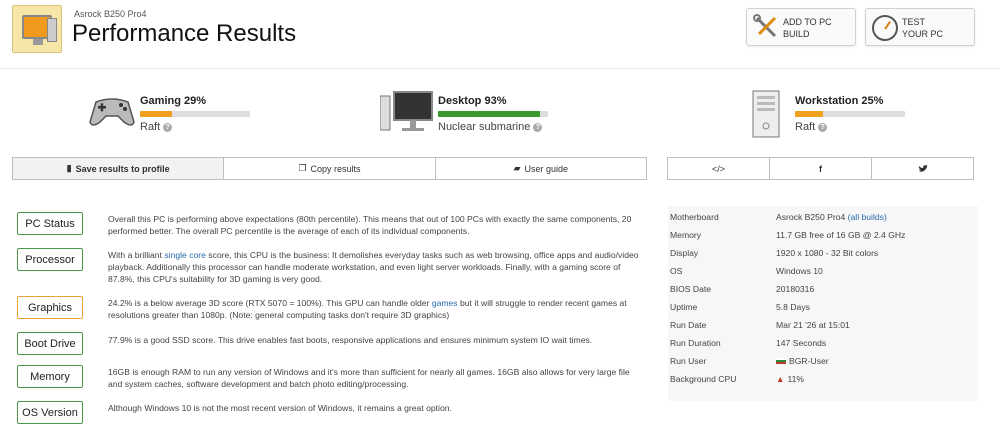 This screenshot has width=1000, height=427. Describe the element at coordinates (110, 14) in the screenshot. I see `page-subtitle: Asrock B250 Pro4` at that location.